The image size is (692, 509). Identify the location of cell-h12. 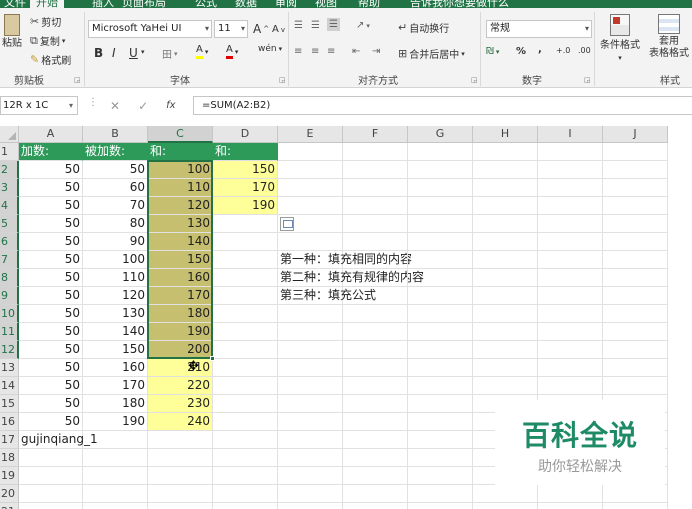
(505, 350).